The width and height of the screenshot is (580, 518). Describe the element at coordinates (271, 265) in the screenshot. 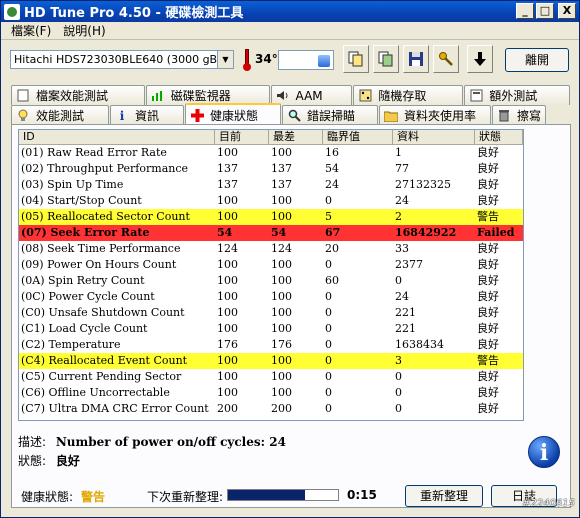

I see `table-row: (09) Power On Hours Count 100 100 0 2377 良好` at that location.